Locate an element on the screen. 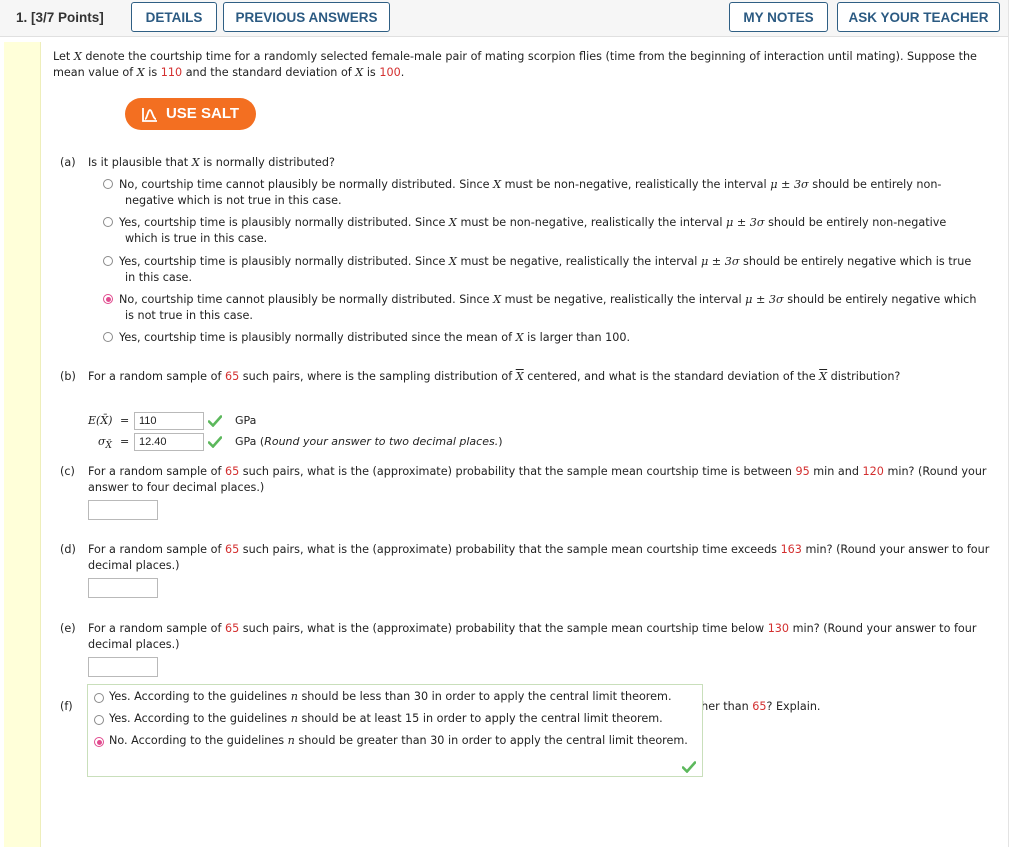 Image resolution: width=1024 pixels, height=847 pixels. use-salt-button: USE SALT is located at coordinates (190, 114).